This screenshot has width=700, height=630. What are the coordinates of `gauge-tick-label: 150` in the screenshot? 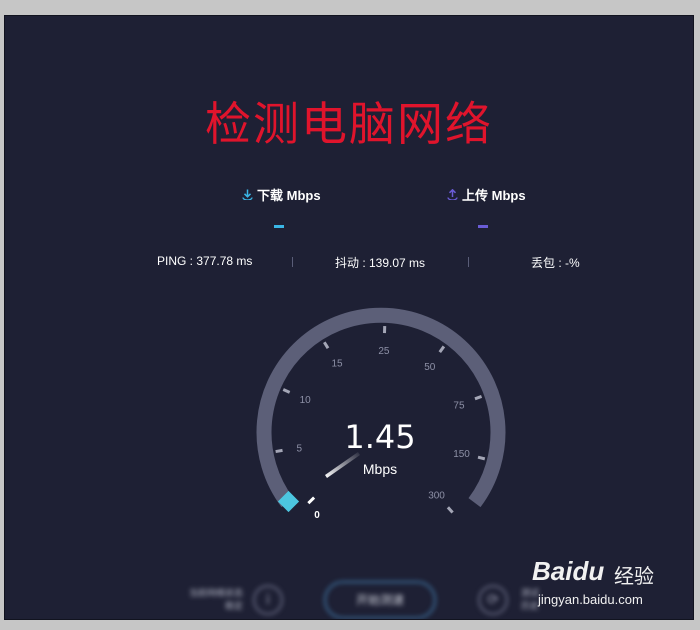 It's located at (461, 454).